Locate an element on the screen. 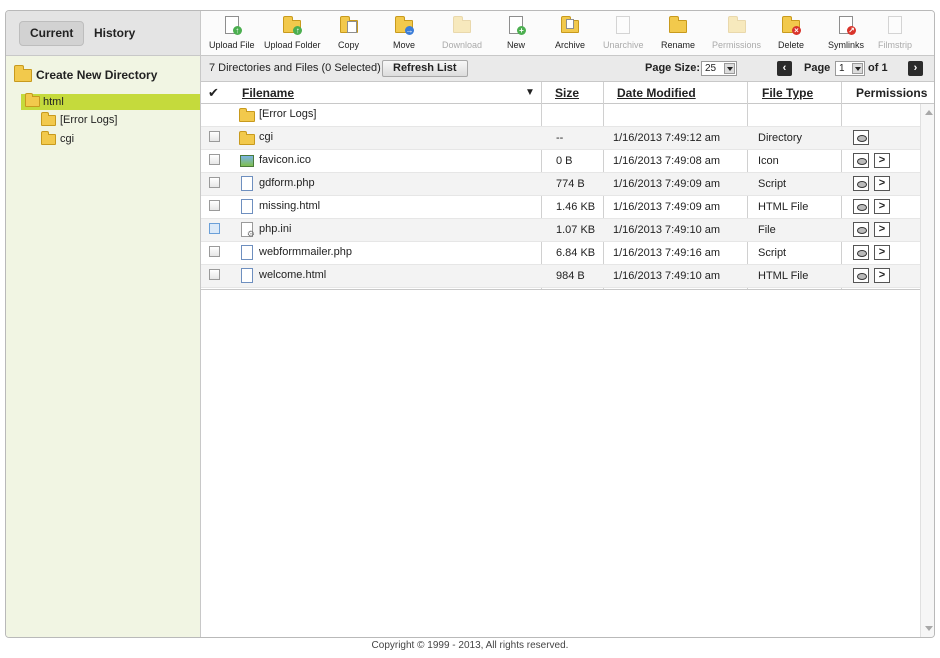 The width and height of the screenshot is (940, 658). file-type: HTML File is located at coordinates (783, 207).